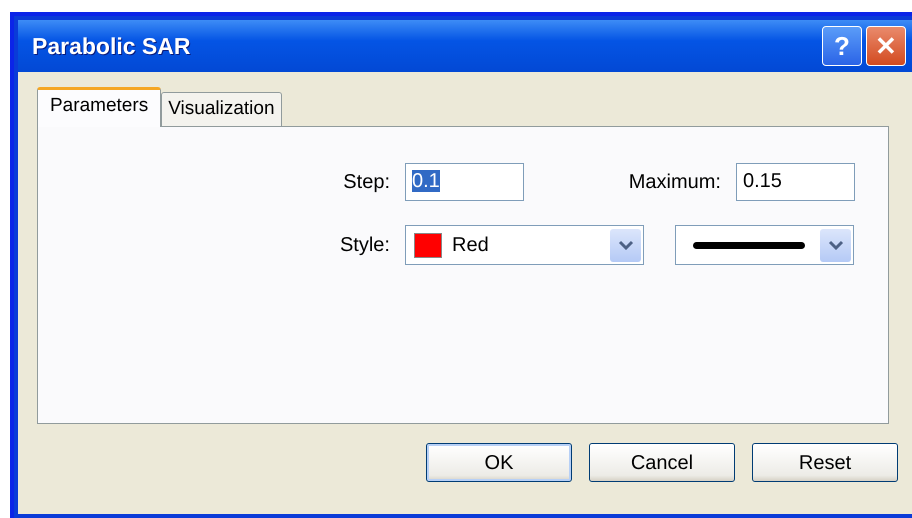 This screenshot has height=518, width=912. Describe the element at coordinates (842, 46) in the screenshot. I see `help-button: ?` at that location.